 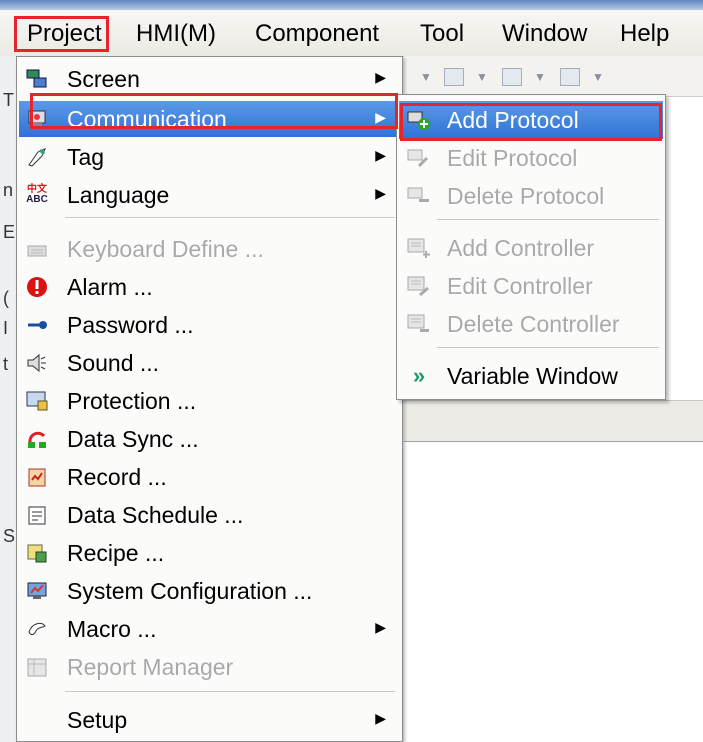 What do you see at coordinates (37, 325) in the screenshot?
I see `key-icon` at bounding box center [37, 325].